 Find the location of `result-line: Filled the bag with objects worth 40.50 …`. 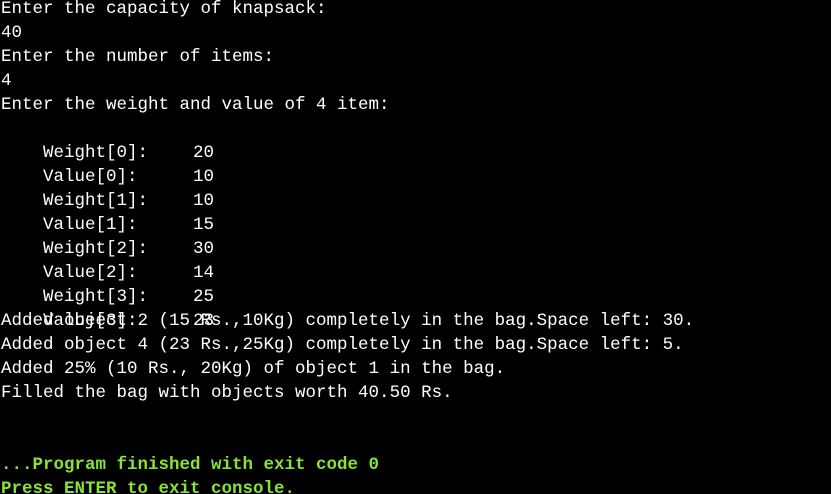

result-line: Filled the bag with objects worth 40.50 … is located at coordinates (227, 393).